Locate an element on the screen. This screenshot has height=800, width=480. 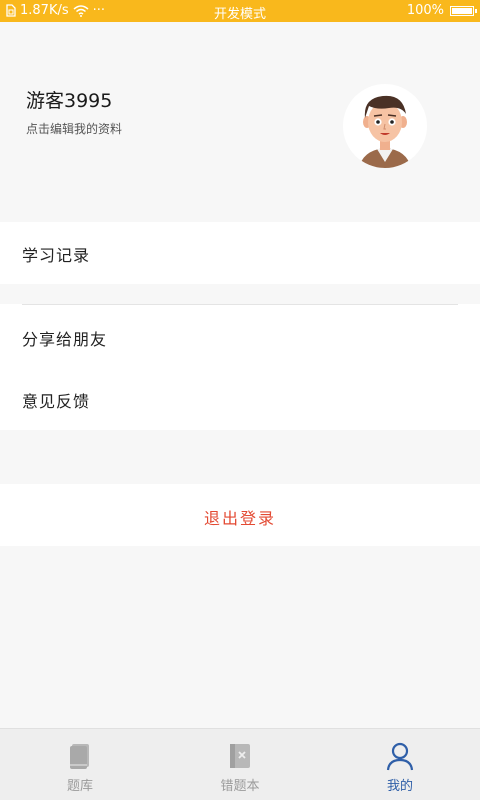
share-label: 分享给朋友 is located at coordinates (65, 339).